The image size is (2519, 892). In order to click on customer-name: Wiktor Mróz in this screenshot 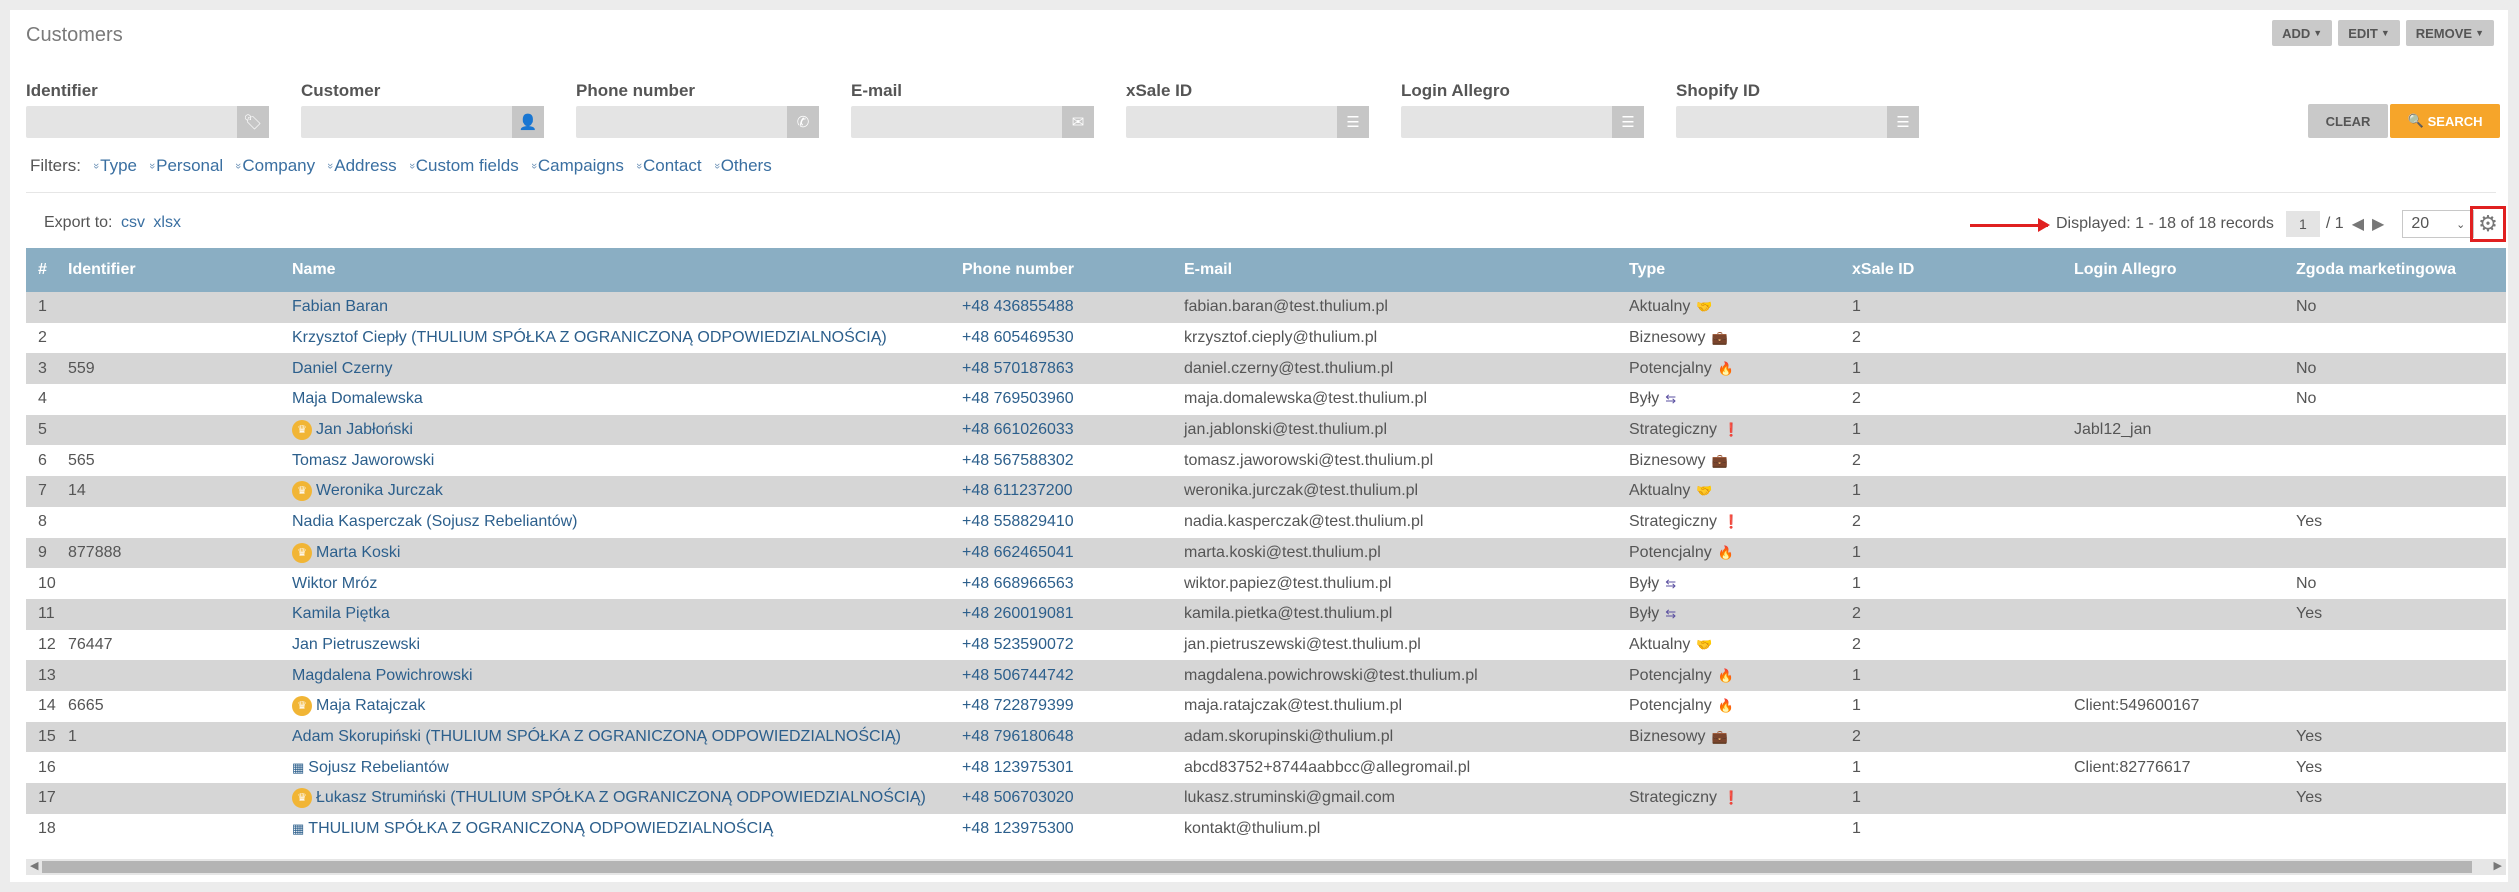, I will do `click(334, 583)`.